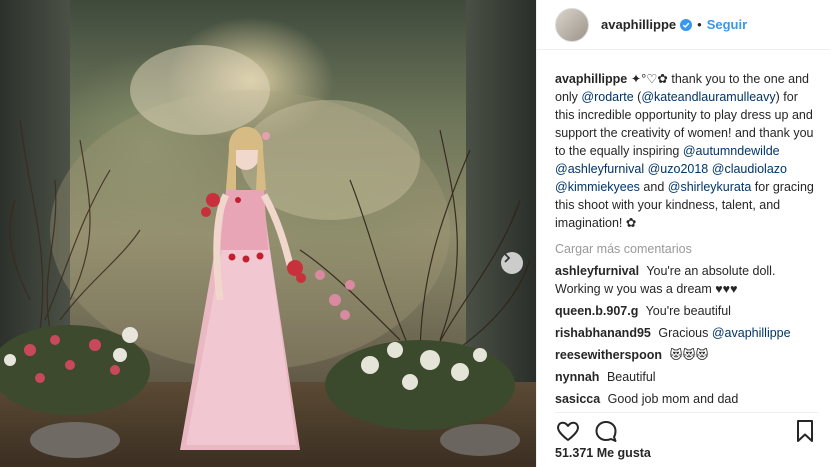 The image size is (830, 467). I want to click on chevron-right-icon, so click(507, 258).